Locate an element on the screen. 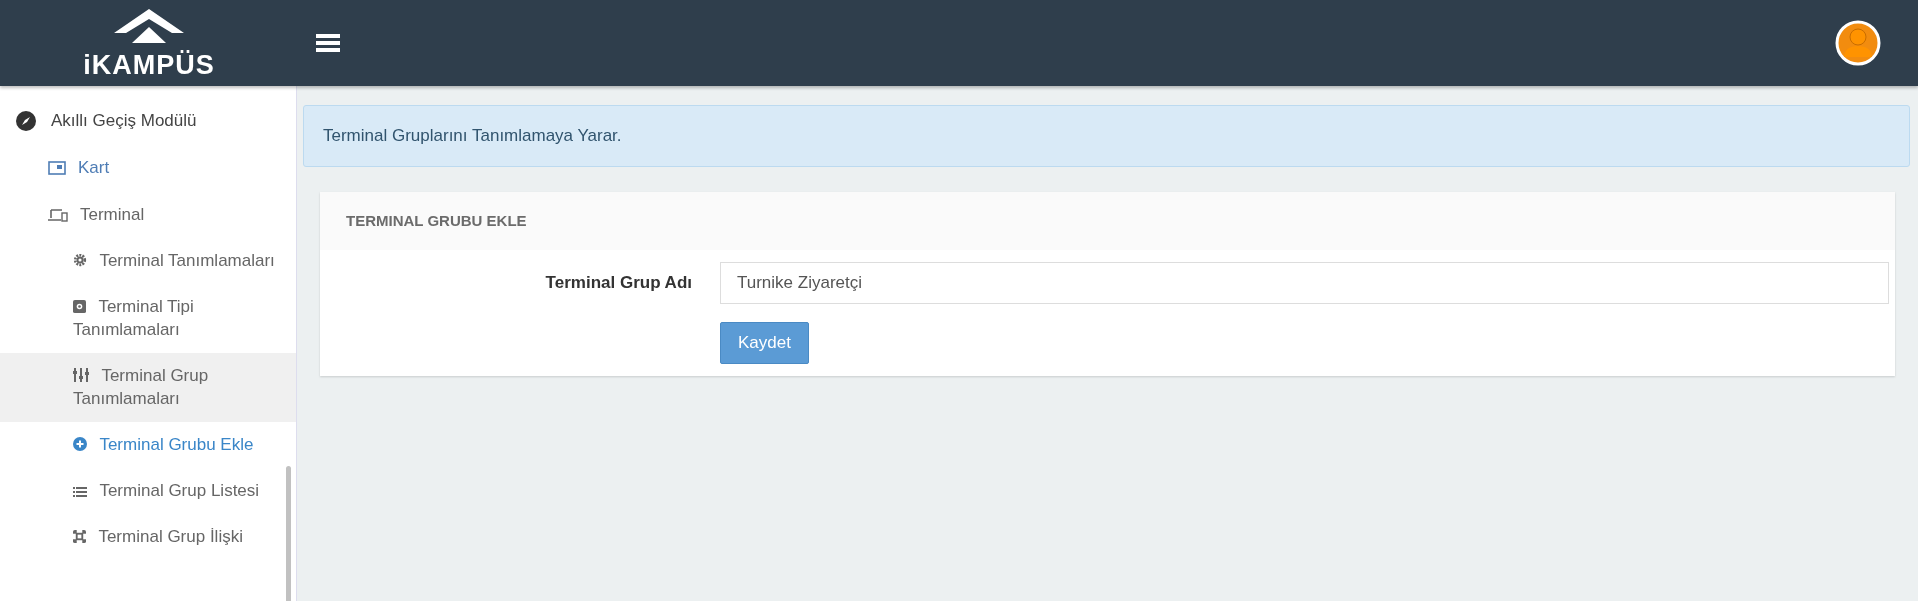 The height and width of the screenshot is (601, 1918). sliders-icon is located at coordinates (81, 375).